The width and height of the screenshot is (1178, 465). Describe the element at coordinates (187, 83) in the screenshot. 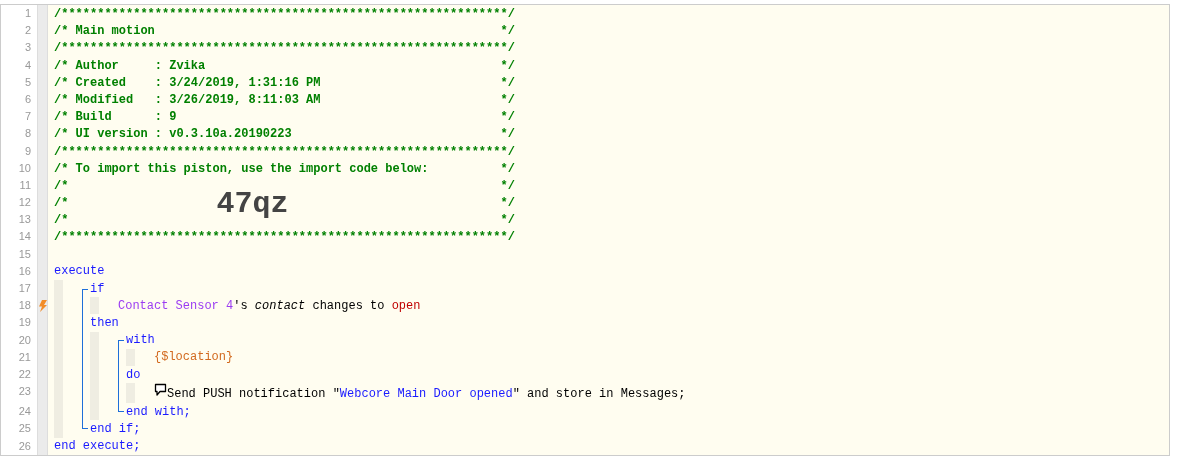

I see `comment-text: /* Created : 3/24/2019, 1:31:16 PM` at that location.